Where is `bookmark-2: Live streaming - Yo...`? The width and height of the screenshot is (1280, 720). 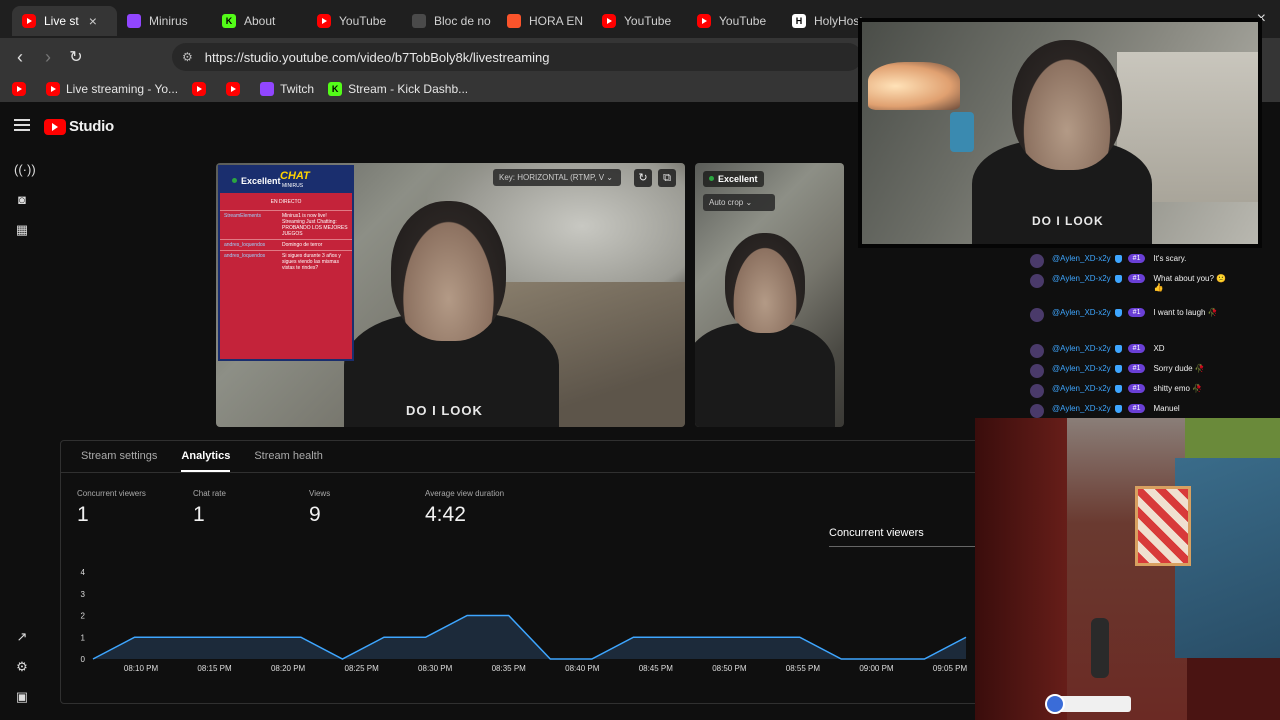 bookmark-2: Live streaming - Yo... is located at coordinates (112, 89).